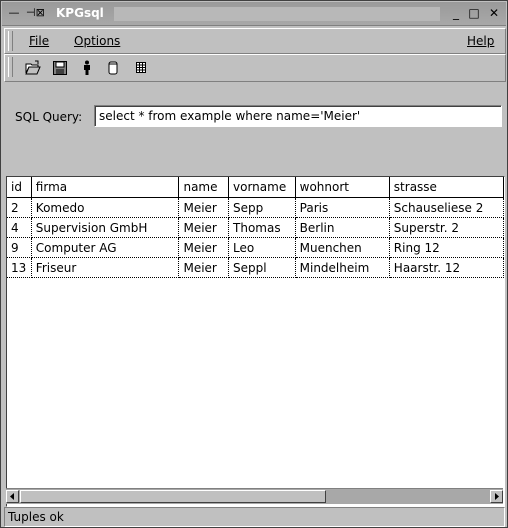 The width and height of the screenshot is (508, 528). Describe the element at coordinates (10, 41) in the screenshot. I see `menu-bar-grip` at that location.